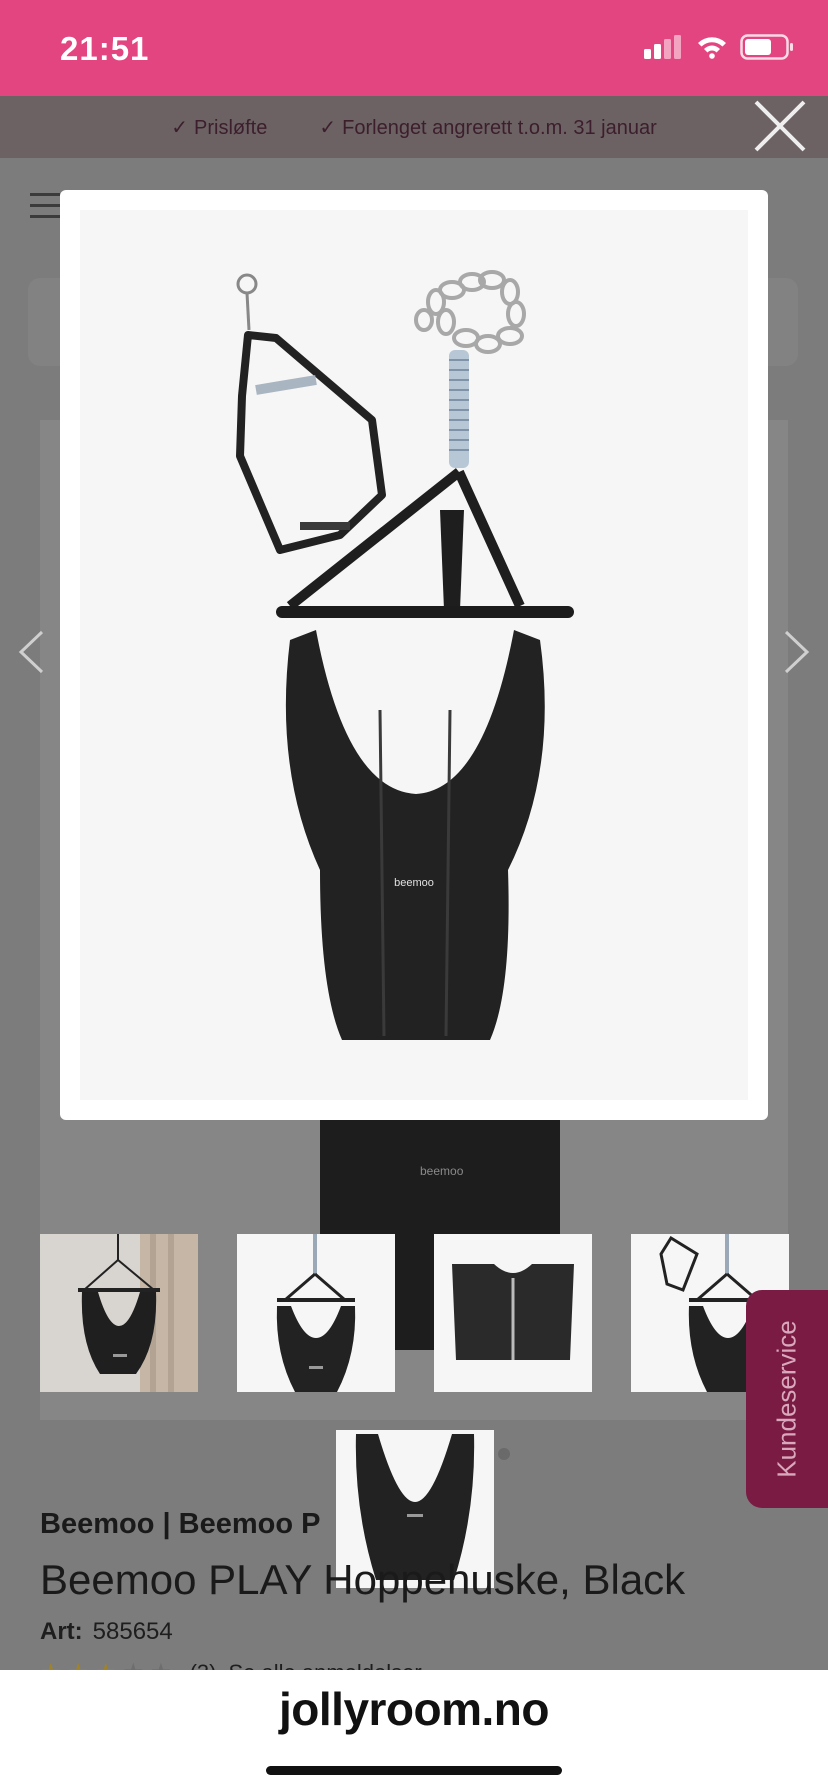 The width and height of the screenshot is (828, 1792). I want to click on status-time: 21:51, so click(105, 48).